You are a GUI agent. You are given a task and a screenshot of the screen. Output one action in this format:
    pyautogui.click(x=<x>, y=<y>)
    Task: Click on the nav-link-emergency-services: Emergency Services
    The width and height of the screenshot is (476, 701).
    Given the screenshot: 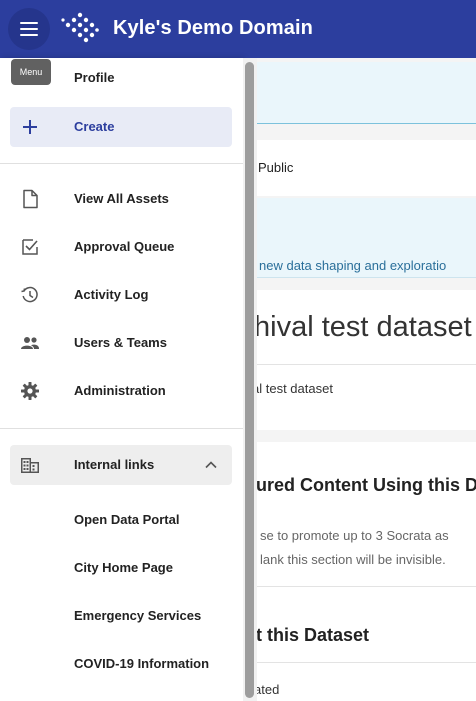 What is the action you would take?
    pyautogui.click(x=121, y=616)
    